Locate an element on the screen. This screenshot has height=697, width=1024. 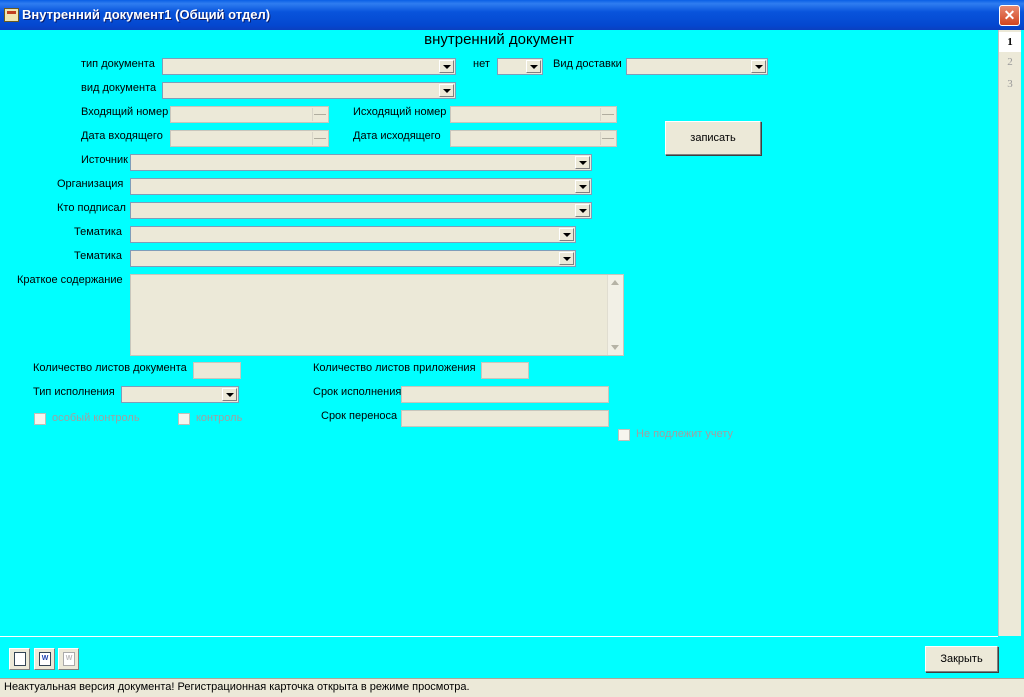
sheets-doc-label: Количество листов документа is located at coordinates (110, 368).